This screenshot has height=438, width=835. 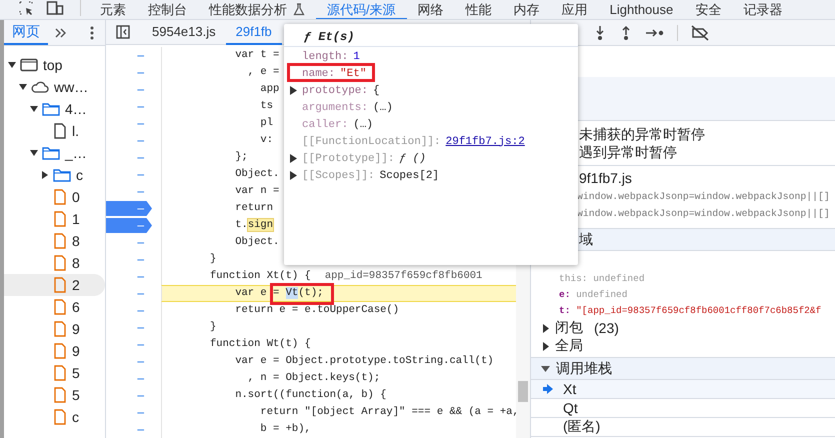 I want to click on panel-tab: Lighthouse, so click(x=641, y=9).